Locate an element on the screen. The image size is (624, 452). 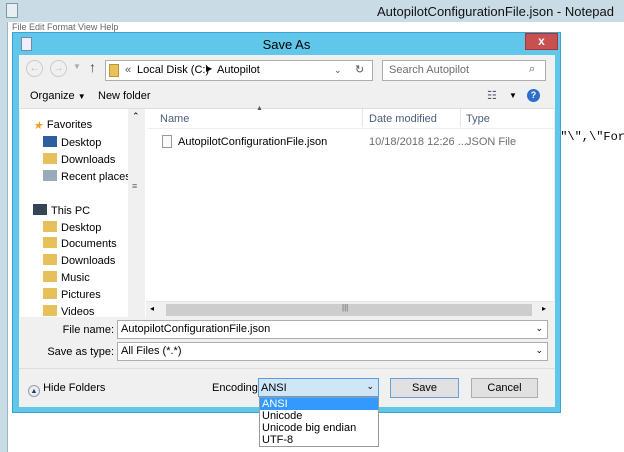
search-input: Search Autopilot ⌕ is located at coordinates (464, 70).